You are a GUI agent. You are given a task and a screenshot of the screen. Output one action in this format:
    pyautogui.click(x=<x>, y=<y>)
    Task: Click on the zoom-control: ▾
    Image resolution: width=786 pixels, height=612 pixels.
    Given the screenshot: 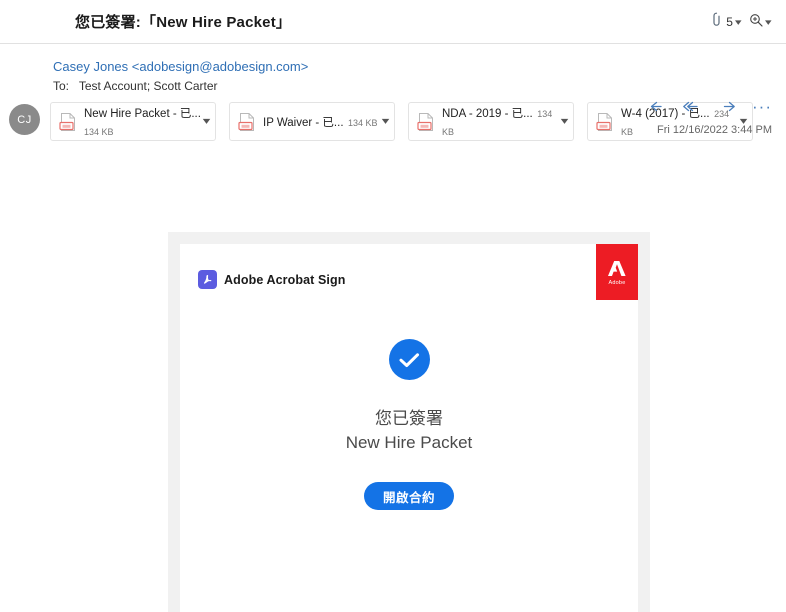 What is the action you would take?
    pyautogui.click(x=760, y=22)
    